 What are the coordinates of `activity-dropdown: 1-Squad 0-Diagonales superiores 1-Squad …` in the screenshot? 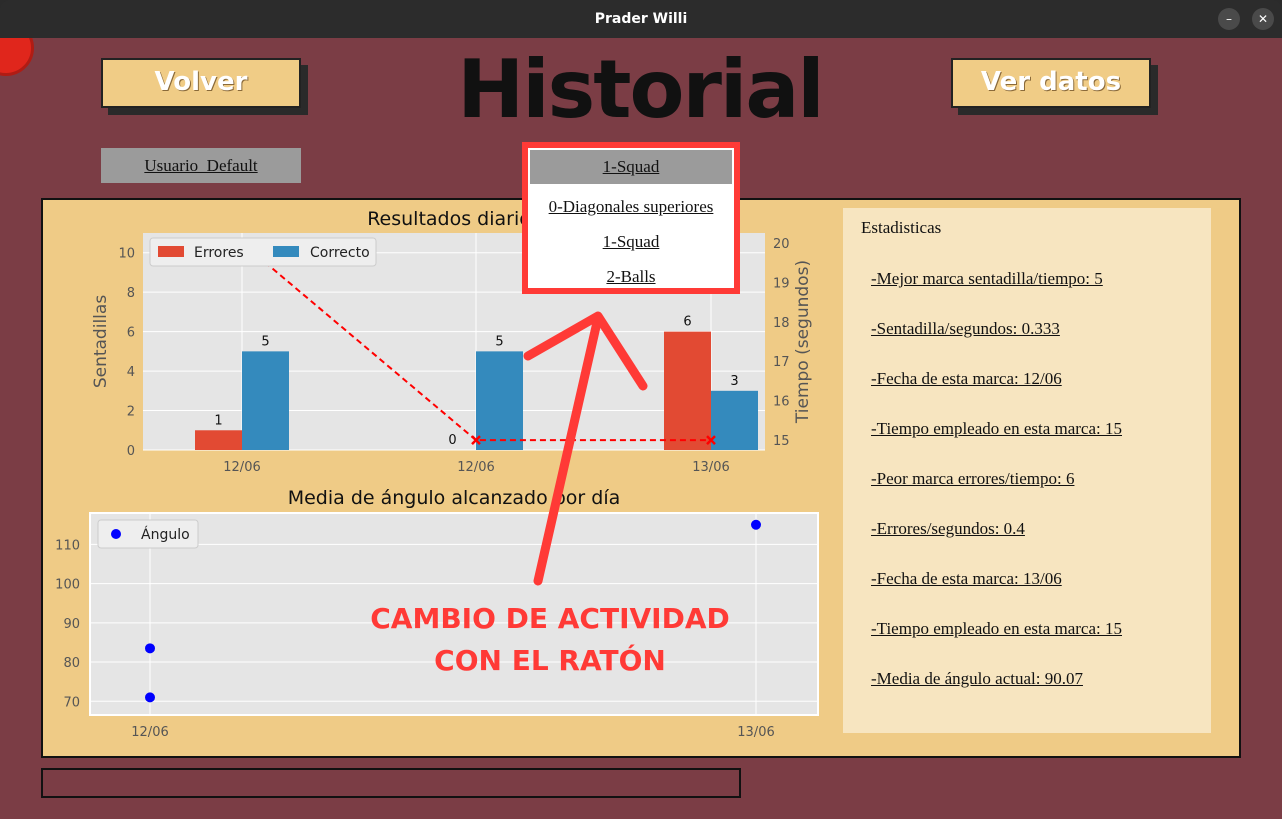 It's located at (631, 218).